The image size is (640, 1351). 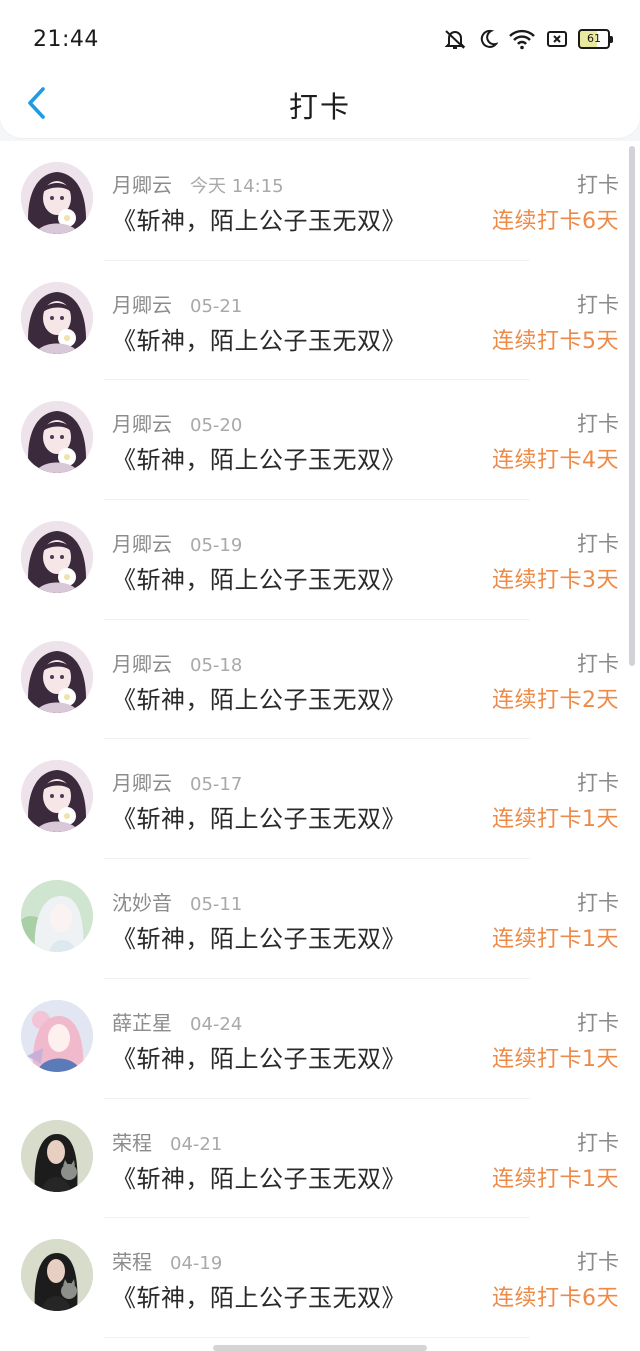 What do you see at coordinates (555, 581) in the screenshot?
I see `streak-label: 连续打卡3天` at bounding box center [555, 581].